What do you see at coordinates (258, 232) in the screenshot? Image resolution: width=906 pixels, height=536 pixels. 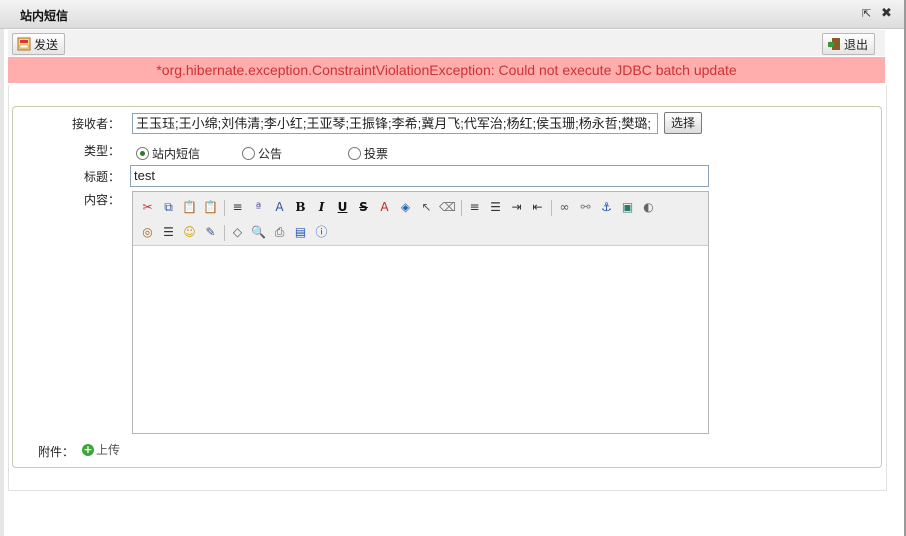 I see `preview-icon: 🔍` at bounding box center [258, 232].